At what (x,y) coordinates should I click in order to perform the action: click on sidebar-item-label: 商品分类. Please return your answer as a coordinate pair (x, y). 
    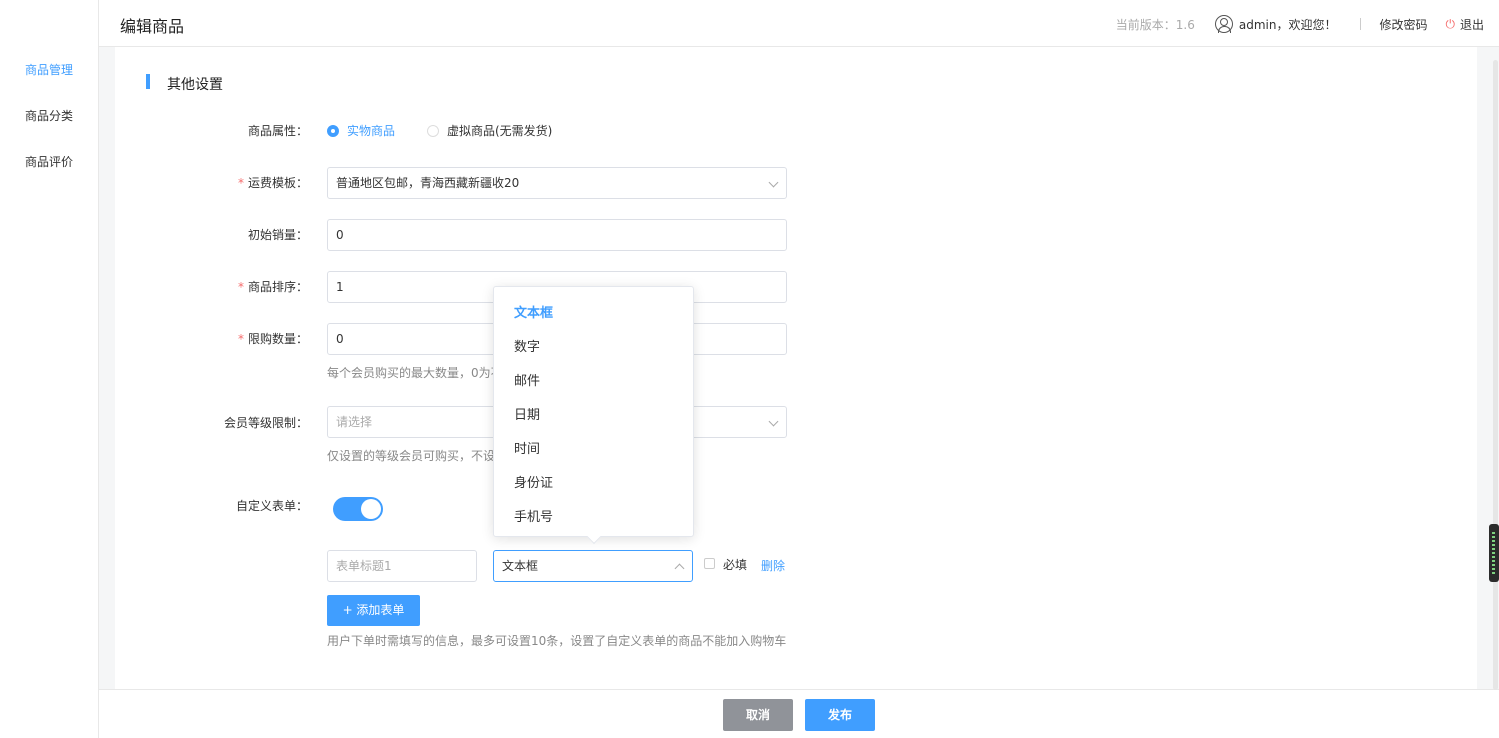
    Looking at the image, I should click on (49, 116).